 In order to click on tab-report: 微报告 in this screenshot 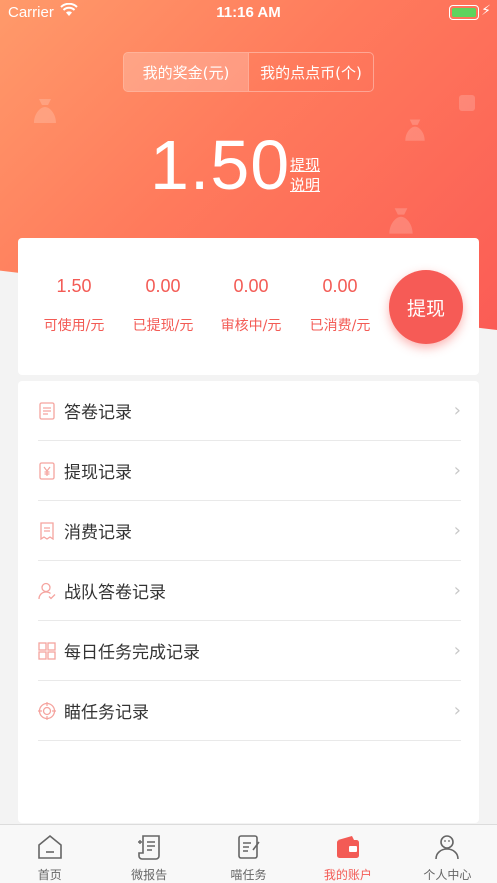, I will do `click(148, 854)`.